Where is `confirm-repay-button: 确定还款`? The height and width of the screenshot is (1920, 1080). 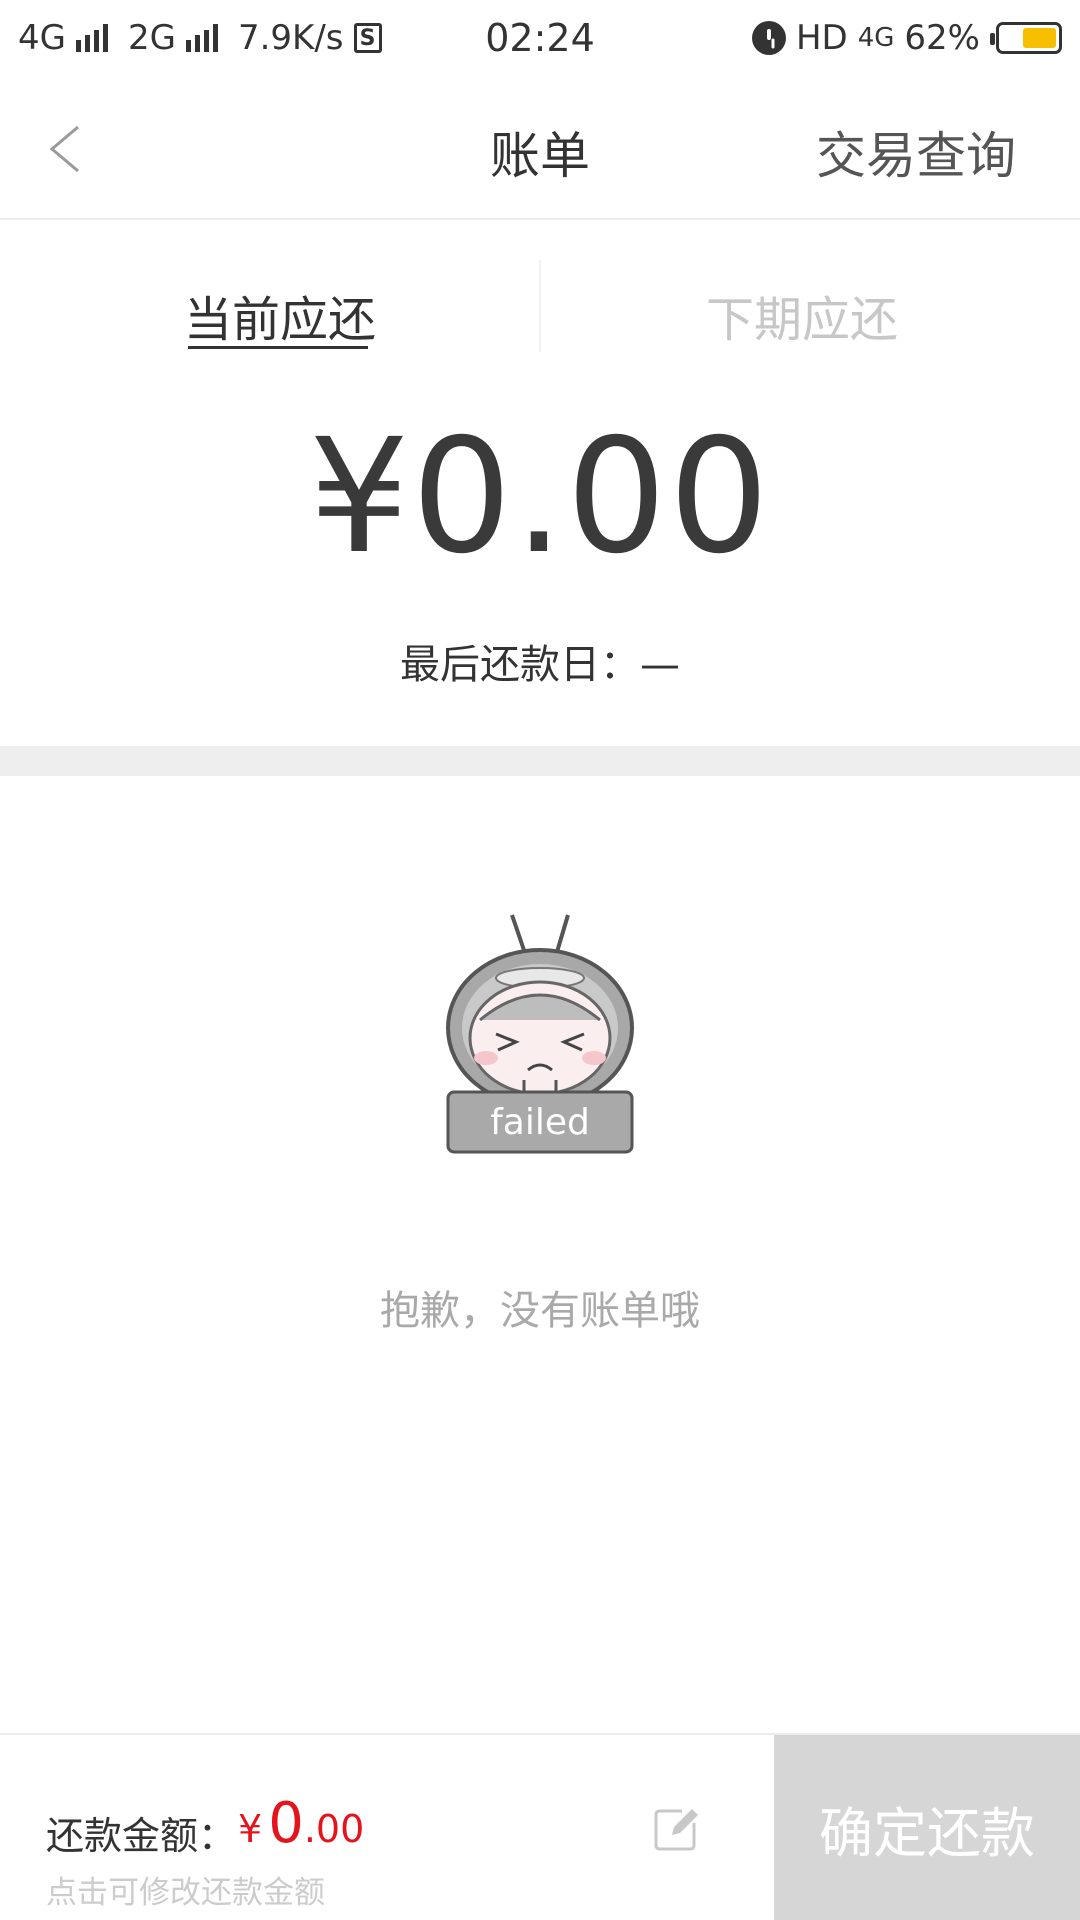 confirm-repay-button: 确定还款 is located at coordinates (927, 1827).